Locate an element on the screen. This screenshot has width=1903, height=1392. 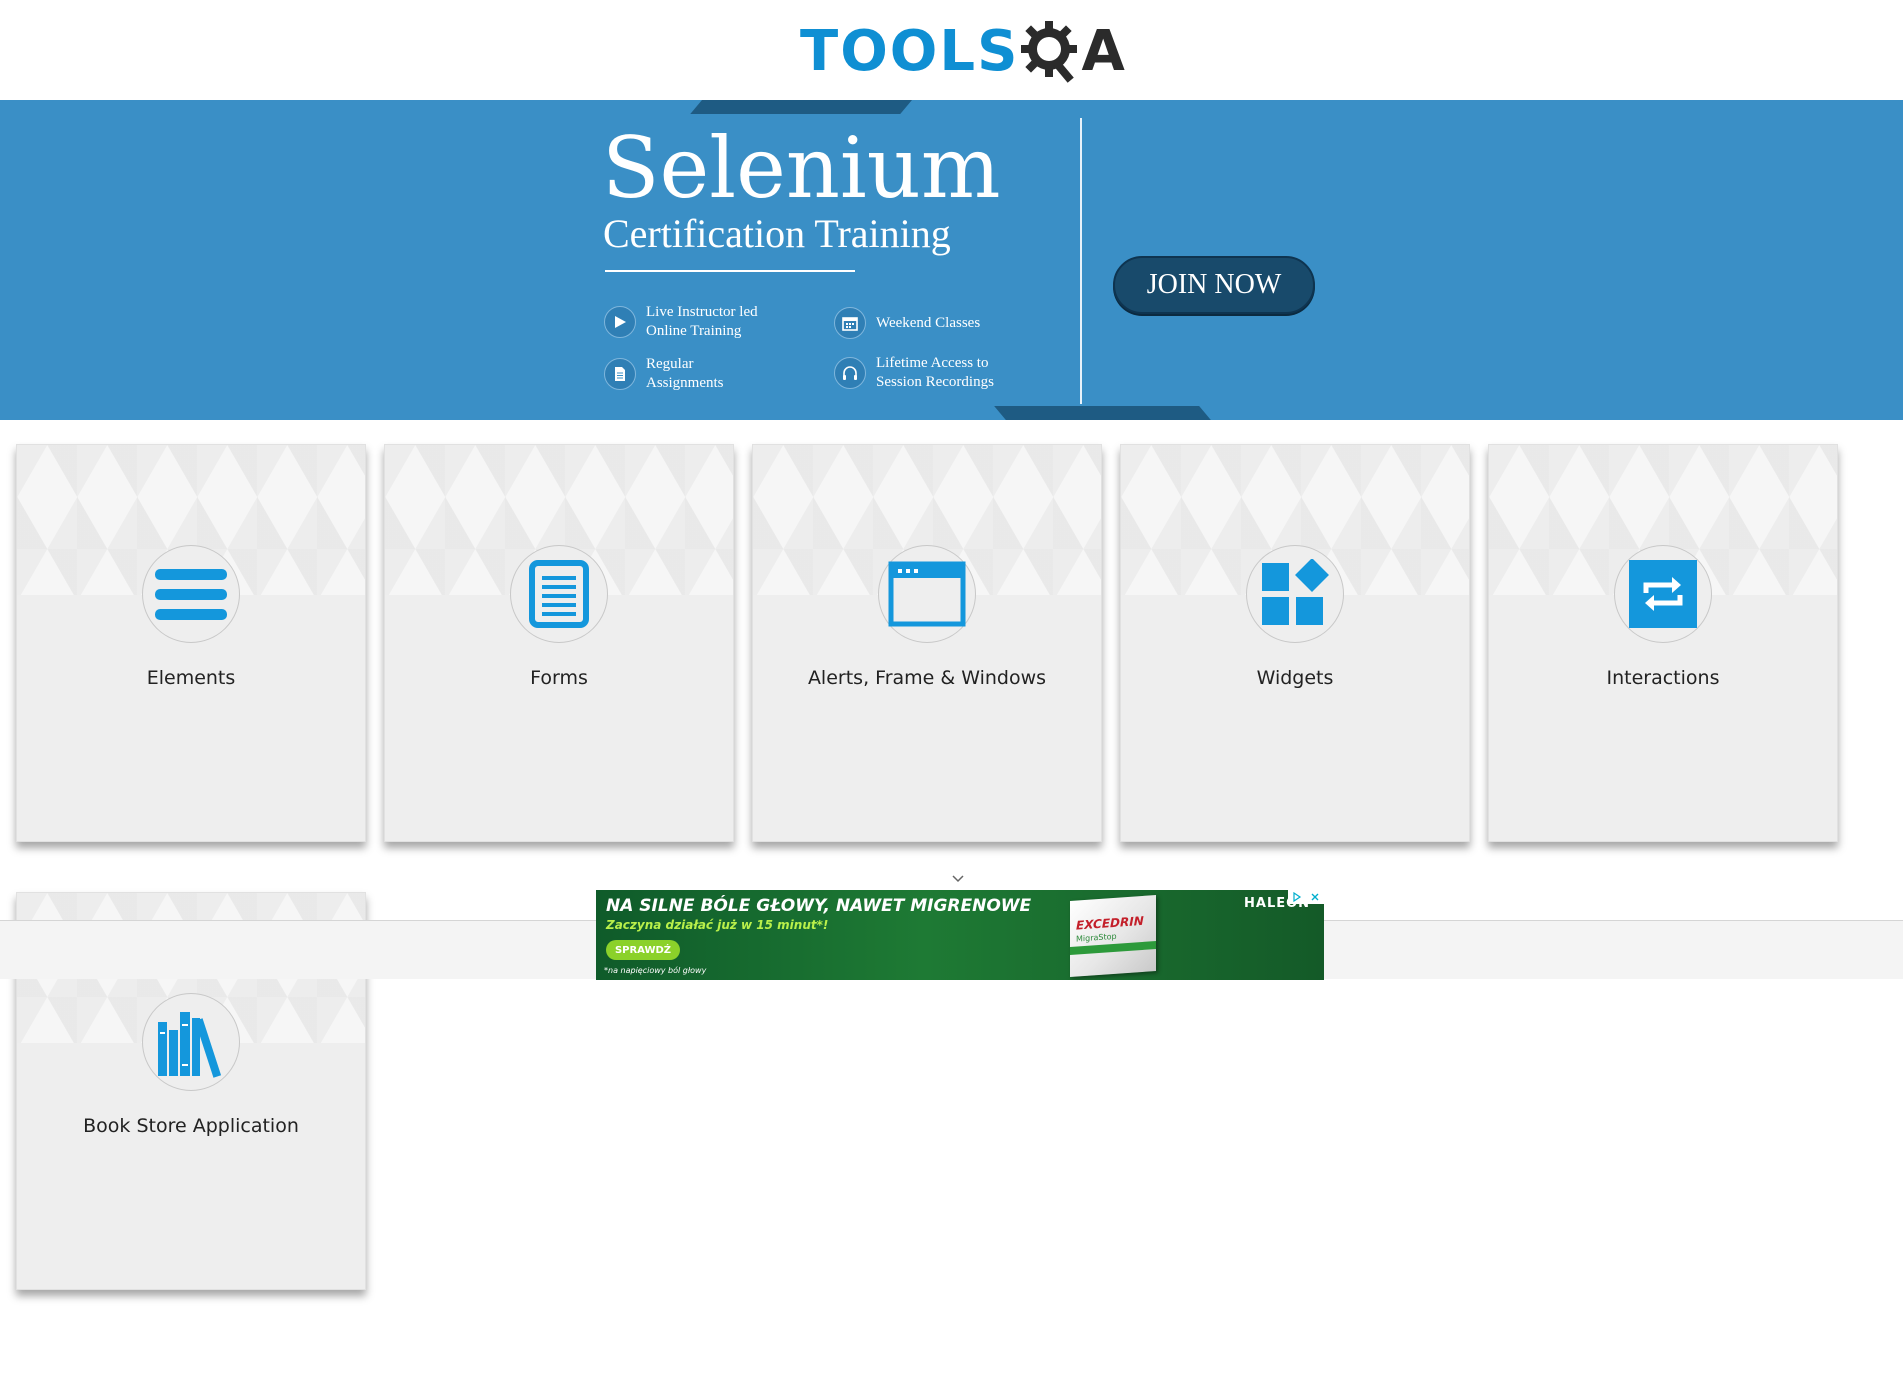
feature-line2: Online Training is located at coordinates (694, 331).